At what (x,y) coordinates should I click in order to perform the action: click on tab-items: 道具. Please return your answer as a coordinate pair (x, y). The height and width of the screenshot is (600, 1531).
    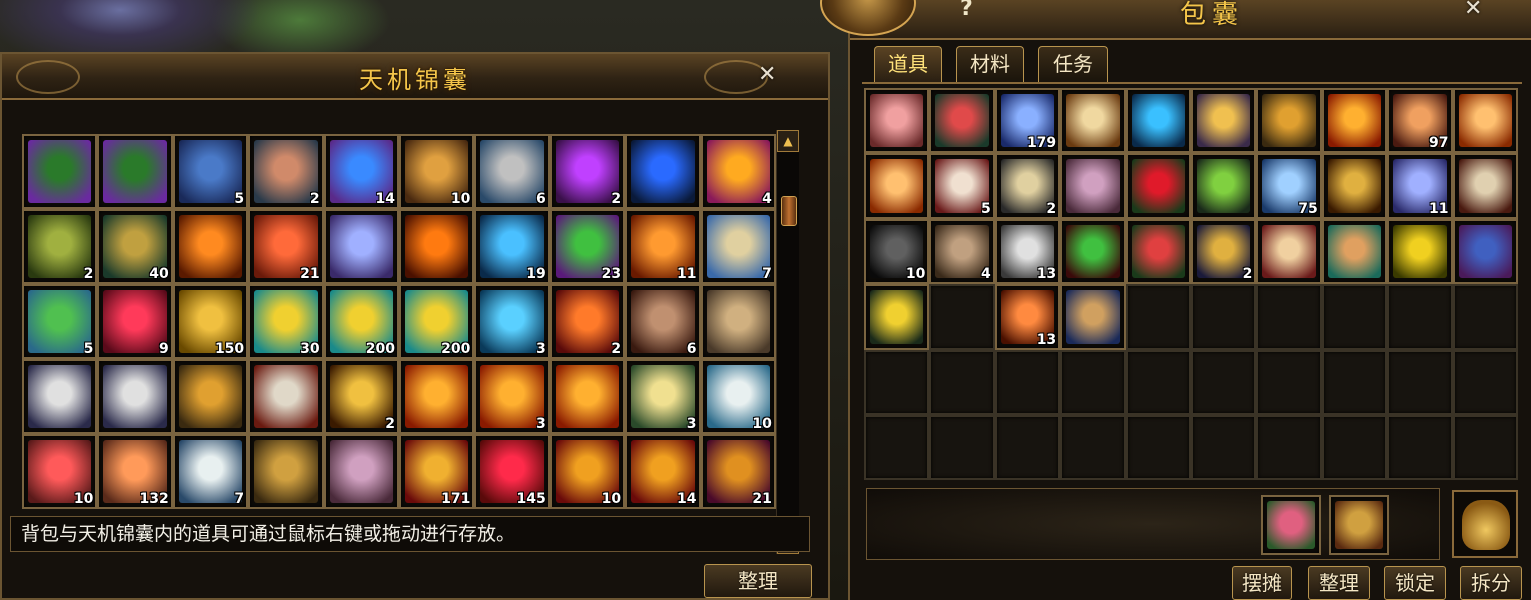
    Looking at the image, I should click on (908, 64).